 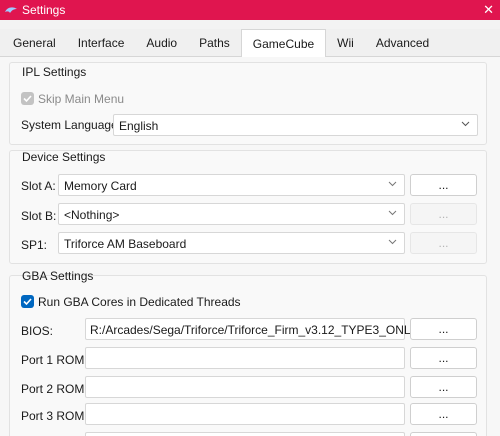 I want to click on port-1-rom-label: Port 1 ROM:, so click(x=54, y=360).